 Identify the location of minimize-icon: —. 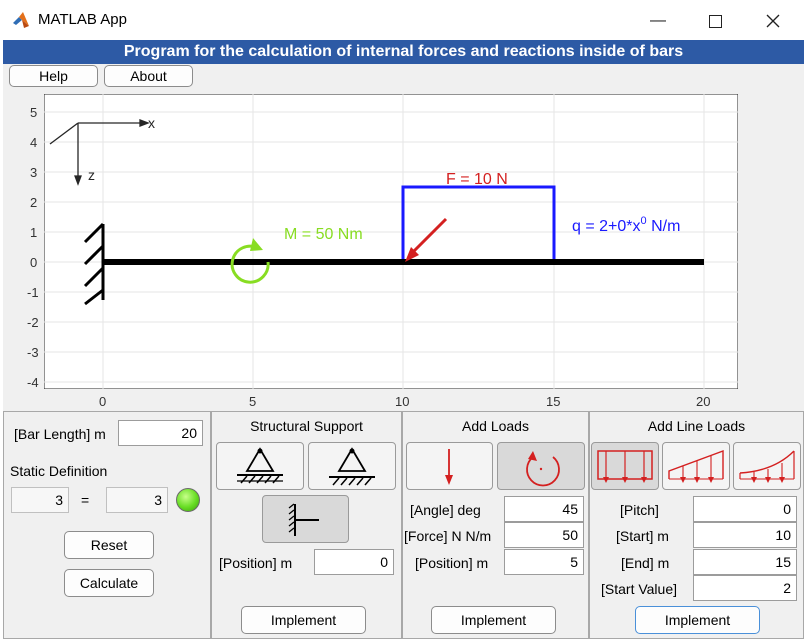
(658, 21).